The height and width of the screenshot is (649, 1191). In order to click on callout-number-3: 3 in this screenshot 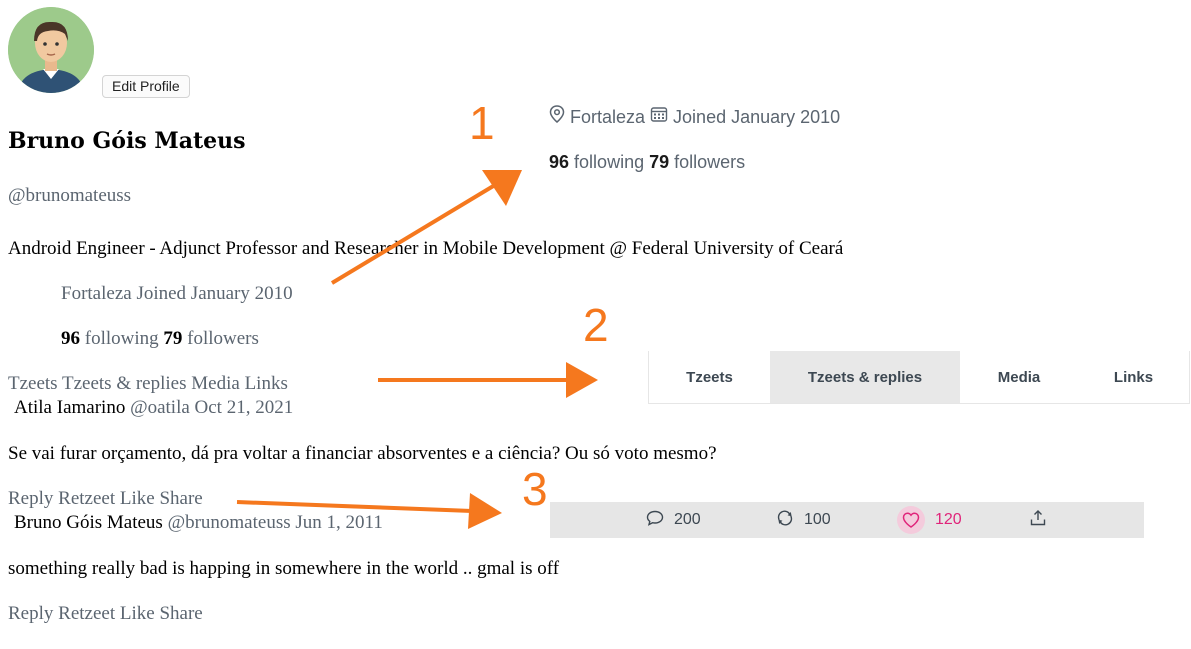, I will do `click(535, 489)`.